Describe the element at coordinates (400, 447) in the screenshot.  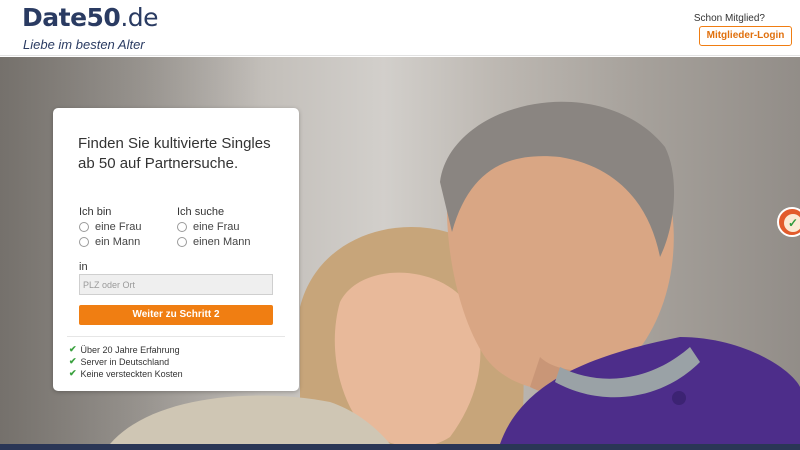
I see `footer-bar` at that location.